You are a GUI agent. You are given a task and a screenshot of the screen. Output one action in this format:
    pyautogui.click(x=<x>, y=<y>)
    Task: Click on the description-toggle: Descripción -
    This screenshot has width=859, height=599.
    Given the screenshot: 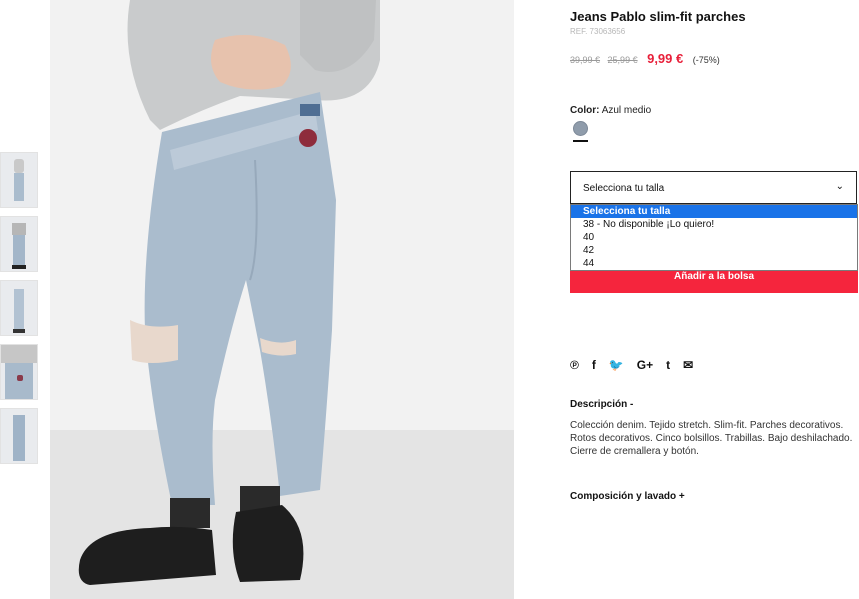 What is the action you would take?
    pyautogui.click(x=601, y=404)
    